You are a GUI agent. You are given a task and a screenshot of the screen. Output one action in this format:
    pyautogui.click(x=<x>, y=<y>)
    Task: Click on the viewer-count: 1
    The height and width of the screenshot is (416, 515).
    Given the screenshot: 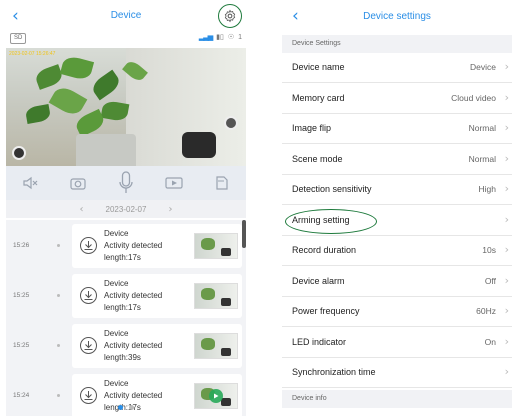 What is the action you would take?
    pyautogui.click(x=240, y=37)
    